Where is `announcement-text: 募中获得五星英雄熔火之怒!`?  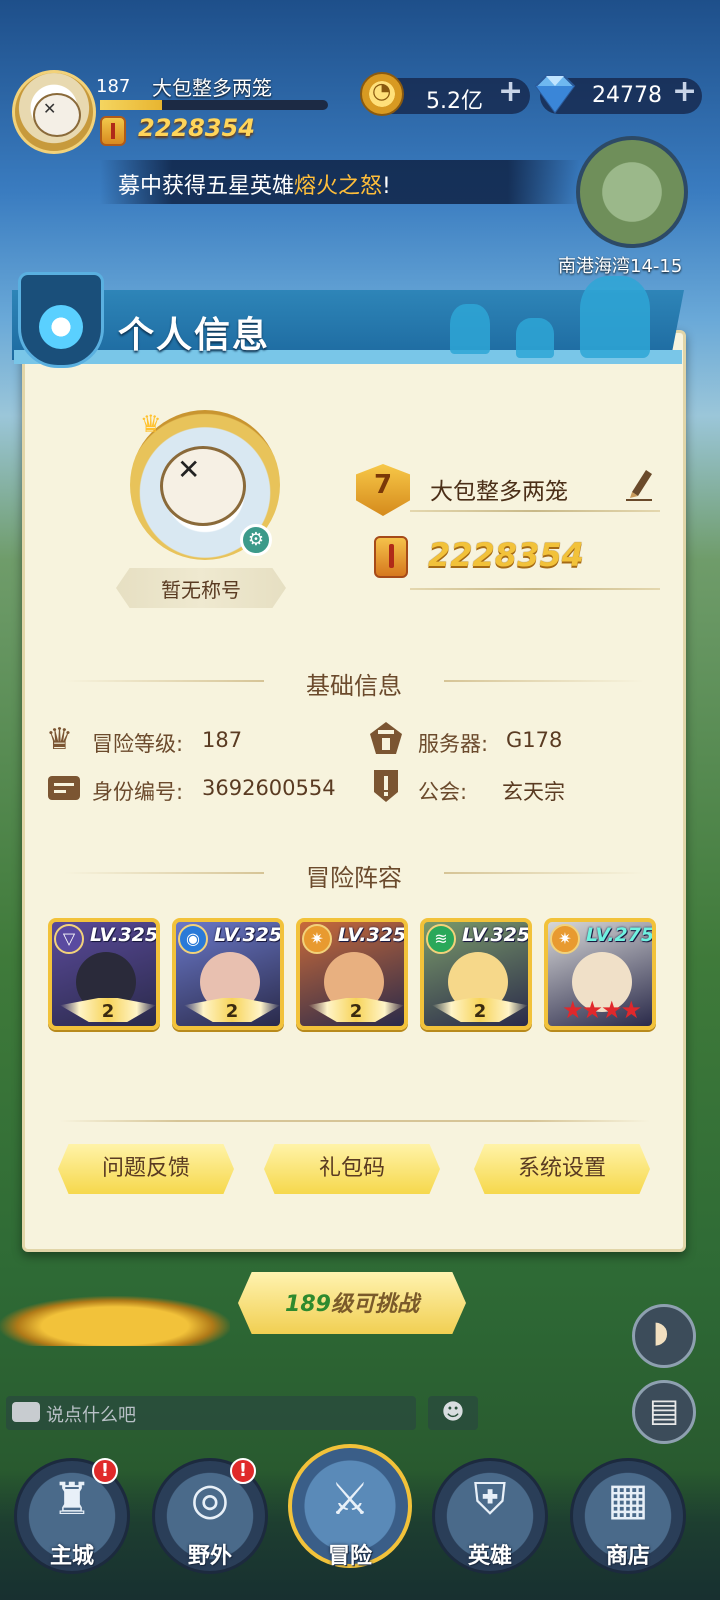
announcement-text: 募中获得五星英雄熔火之怒! is located at coordinates (254, 186).